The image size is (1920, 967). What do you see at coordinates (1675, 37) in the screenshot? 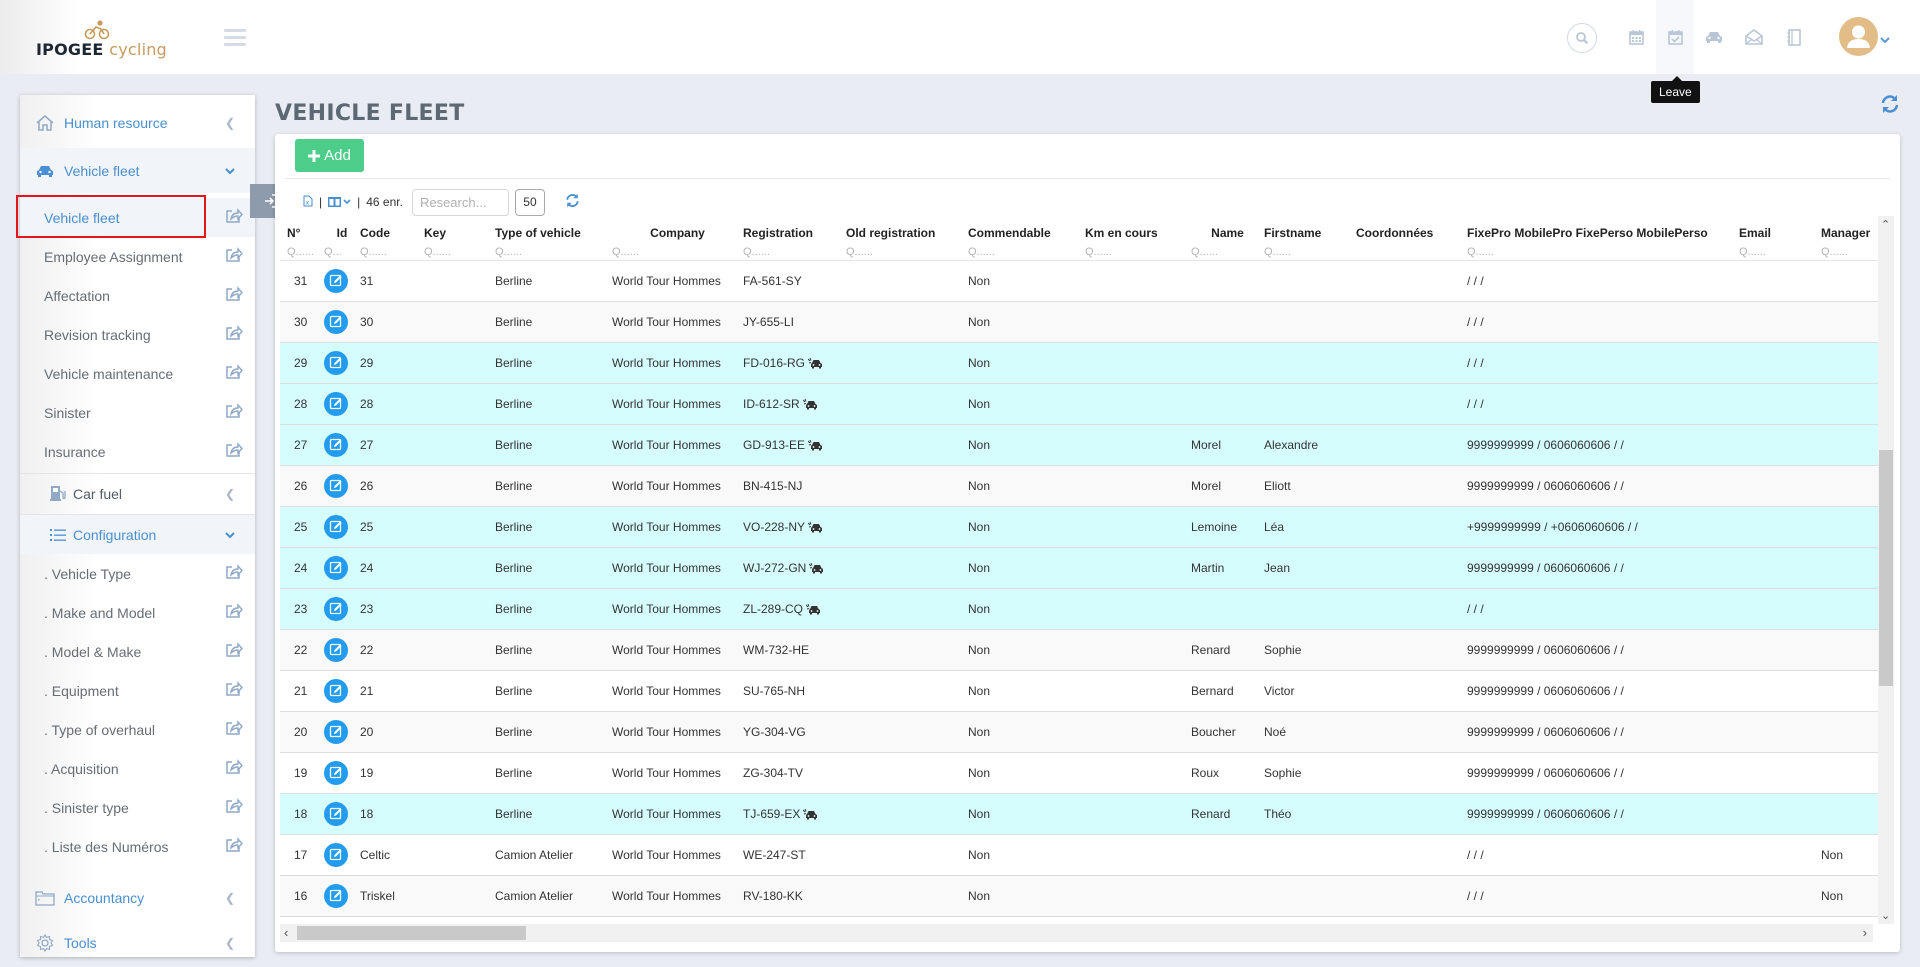
I see `calendar-check-icon` at bounding box center [1675, 37].